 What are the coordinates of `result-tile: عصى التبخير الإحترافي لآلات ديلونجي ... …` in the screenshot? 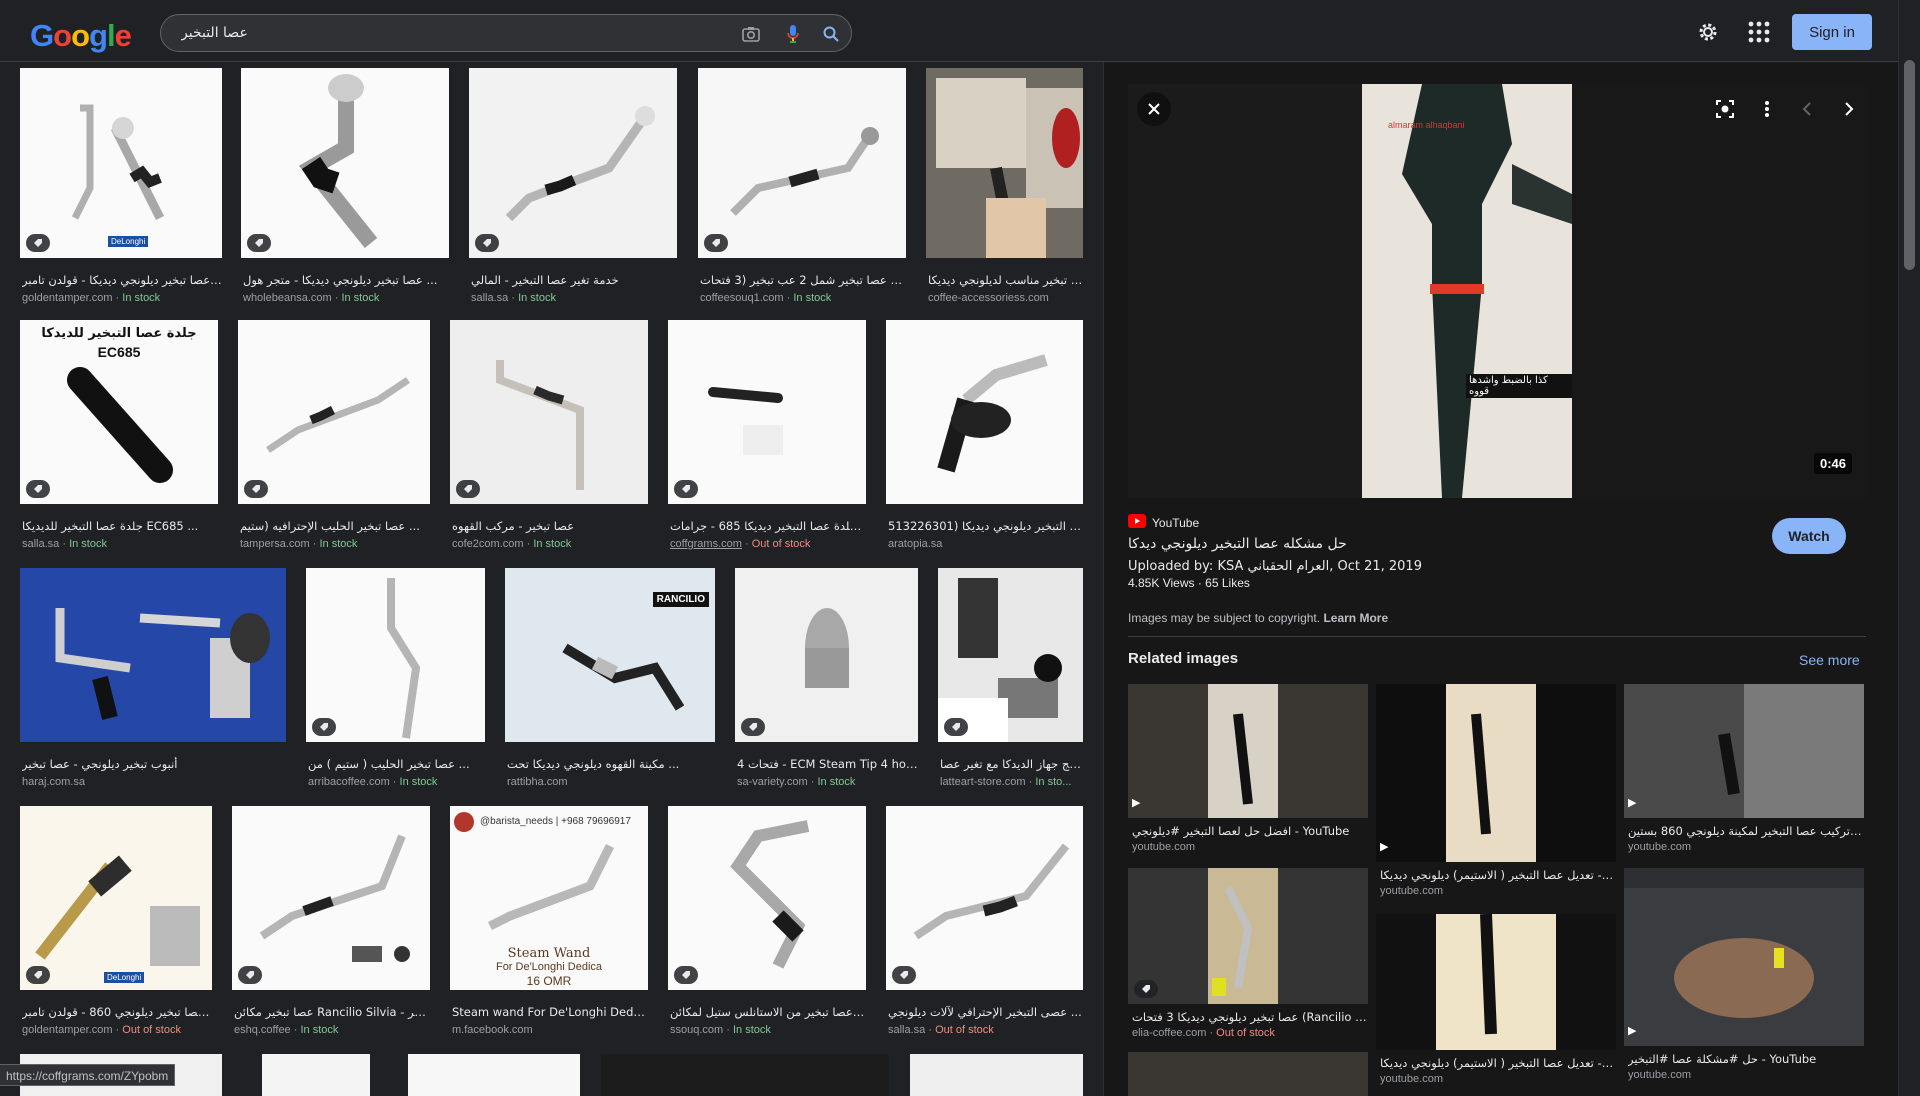 It's located at (984, 923).